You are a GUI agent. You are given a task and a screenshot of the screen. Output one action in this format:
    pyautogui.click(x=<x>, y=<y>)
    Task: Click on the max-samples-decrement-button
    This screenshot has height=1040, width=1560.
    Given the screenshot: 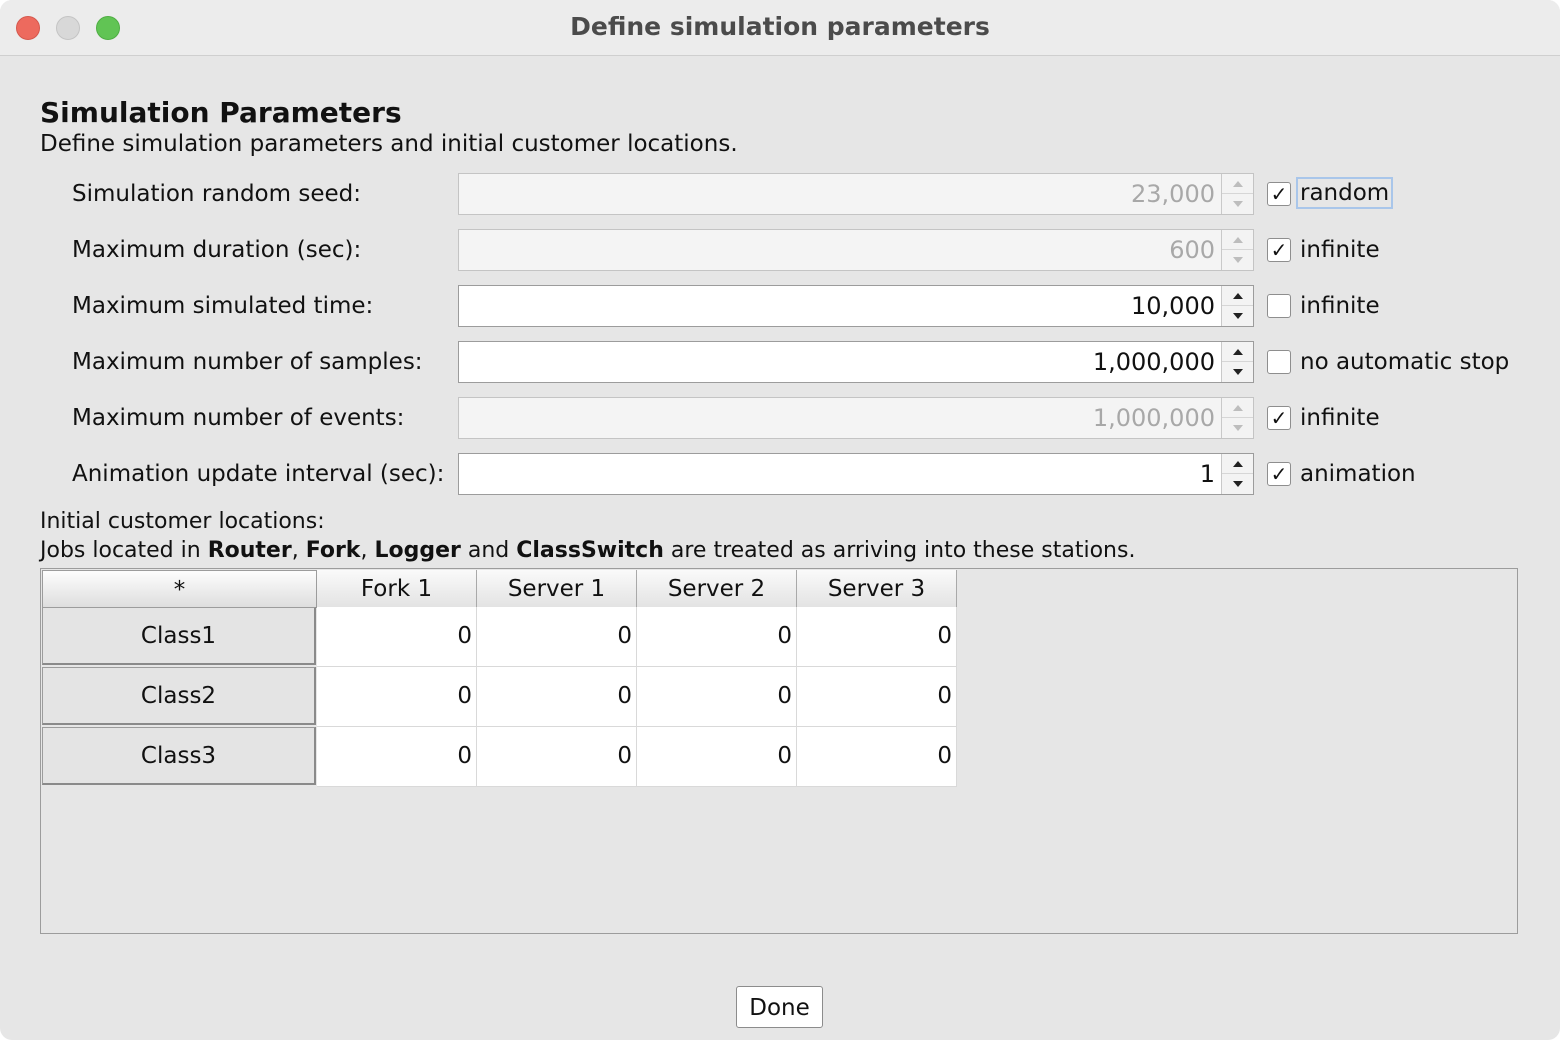 What is the action you would take?
    pyautogui.click(x=1237, y=372)
    